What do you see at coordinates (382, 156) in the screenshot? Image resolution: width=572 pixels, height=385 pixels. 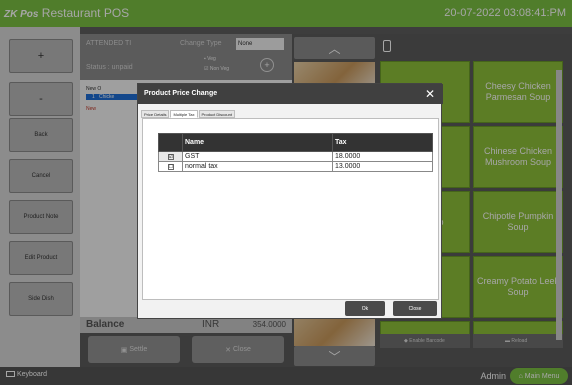 I see `tax-value-cell: 18.0000` at bounding box center [382, 156].